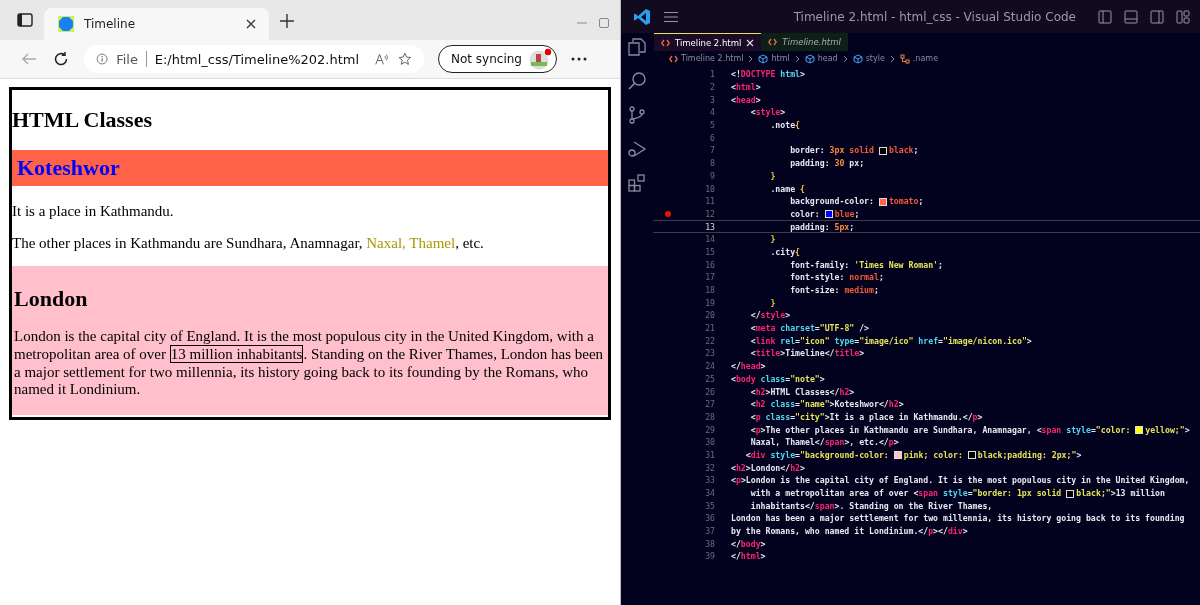 The image size is (1200, 605). I want to click on window-title: Timeline 2.html - html_css - Visual Studio Code, so click(934, 16).